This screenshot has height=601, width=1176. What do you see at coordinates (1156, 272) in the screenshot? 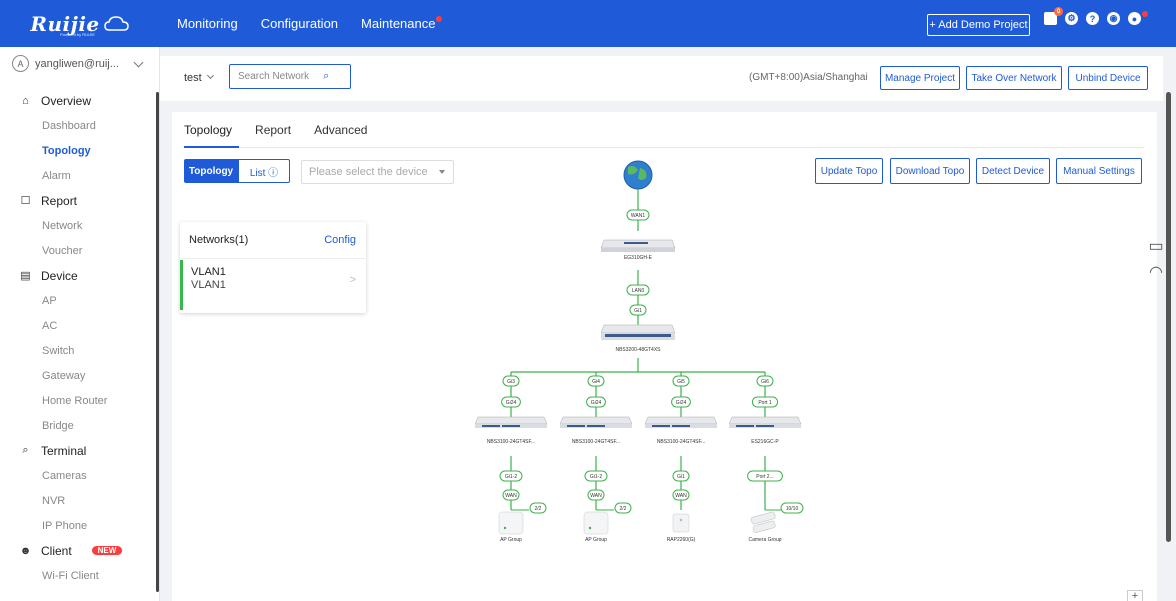
I see `support-headset-icon: ◠` at bounding box center [1156, 272].